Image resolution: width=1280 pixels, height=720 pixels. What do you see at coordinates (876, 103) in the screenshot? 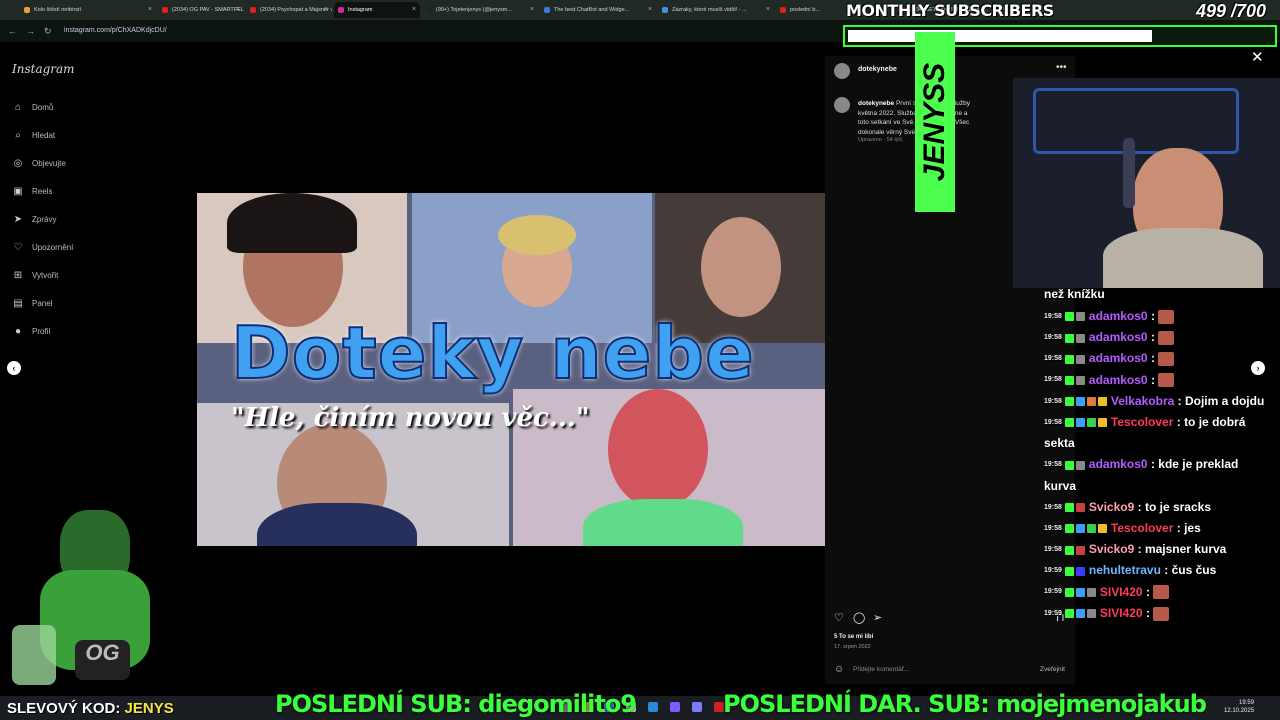
I see `caption-username: dotekynebe` at bounding box center [876, 103].